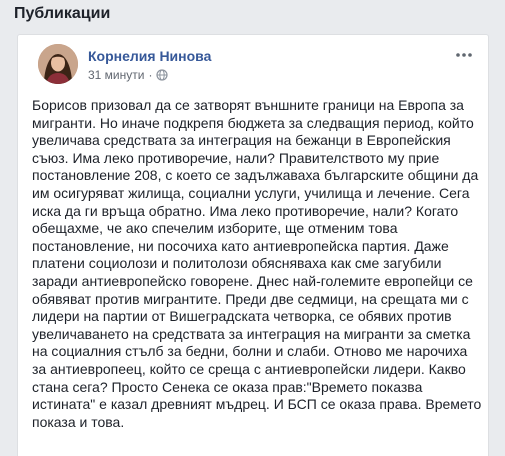  Describe the element at coordinates (149, 56) in the screenshot. I see `author-name-link: Корнелия Нинова` at that location.